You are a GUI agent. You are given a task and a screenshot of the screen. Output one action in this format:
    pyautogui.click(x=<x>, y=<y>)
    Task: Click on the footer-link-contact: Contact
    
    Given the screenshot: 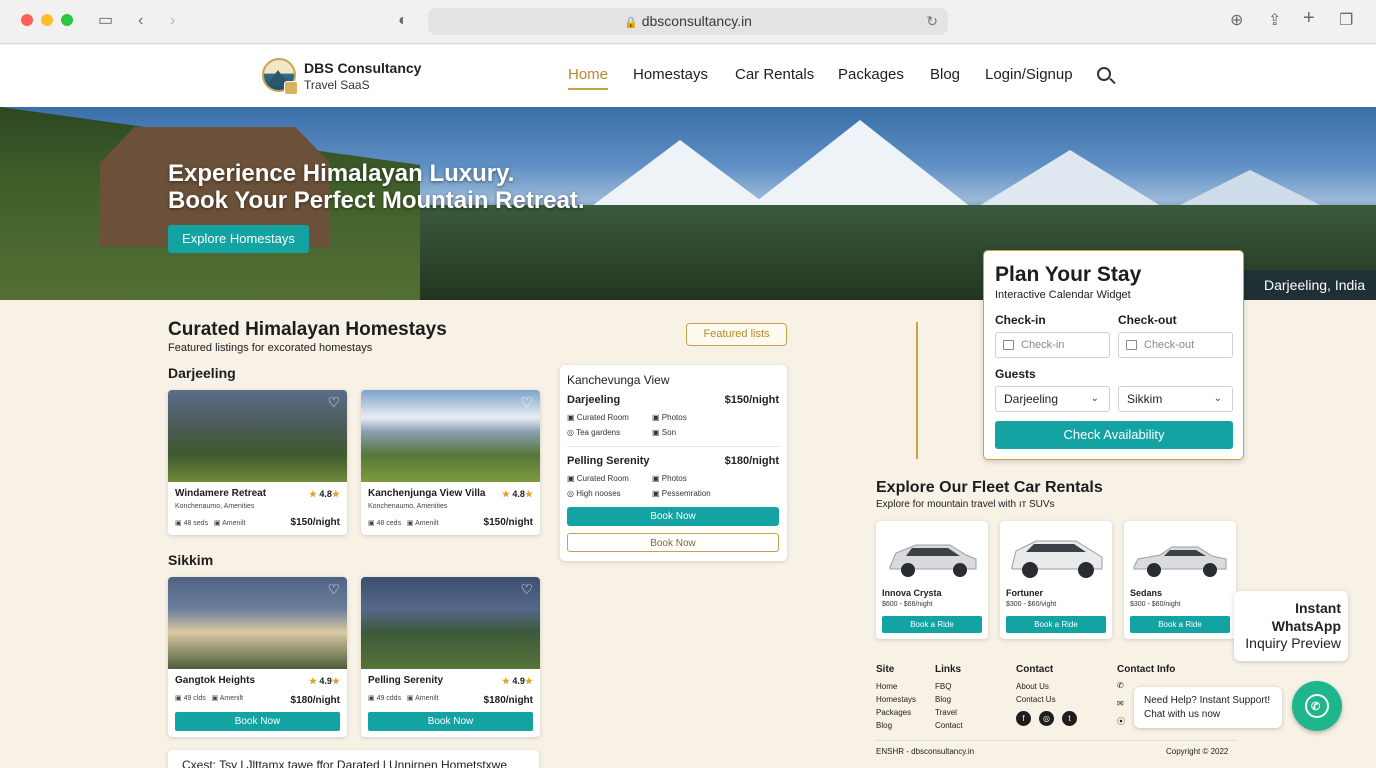 What is the action you would take?
    pyautogui.click(x=949, y=725)
    